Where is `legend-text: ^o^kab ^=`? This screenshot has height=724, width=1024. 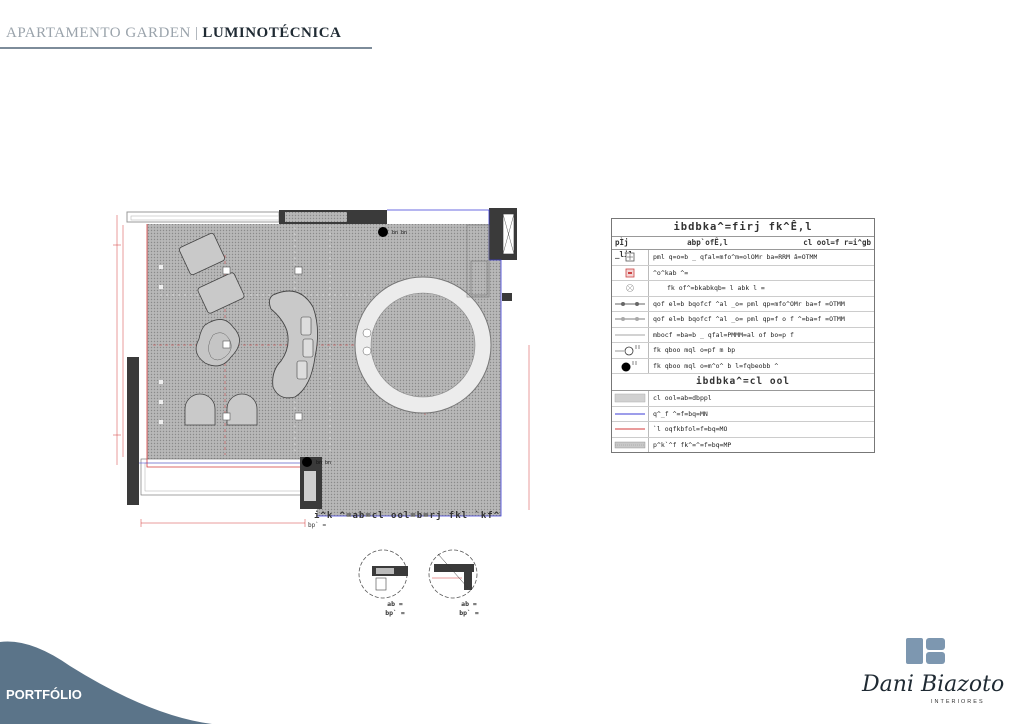 legend-text: ^o^kab ^= is located at coordinates (671, 272).